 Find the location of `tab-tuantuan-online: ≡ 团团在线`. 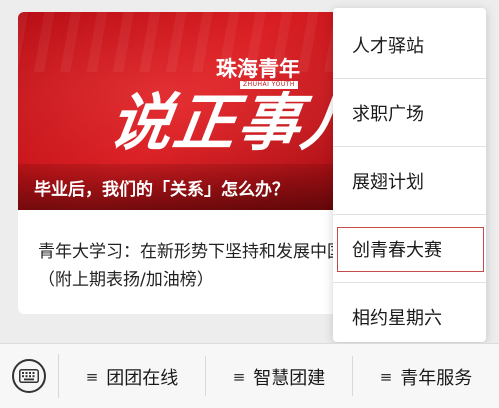

tab-tuantuan-online: ≡ 团团在线 is located at coordinates (132, 376).